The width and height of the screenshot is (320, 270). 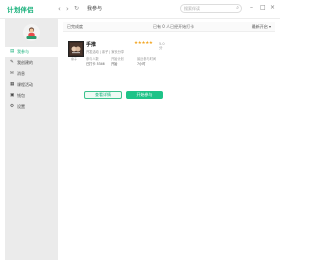 I want to click on rating-score: 5.0分, so click(x=162, y=46).